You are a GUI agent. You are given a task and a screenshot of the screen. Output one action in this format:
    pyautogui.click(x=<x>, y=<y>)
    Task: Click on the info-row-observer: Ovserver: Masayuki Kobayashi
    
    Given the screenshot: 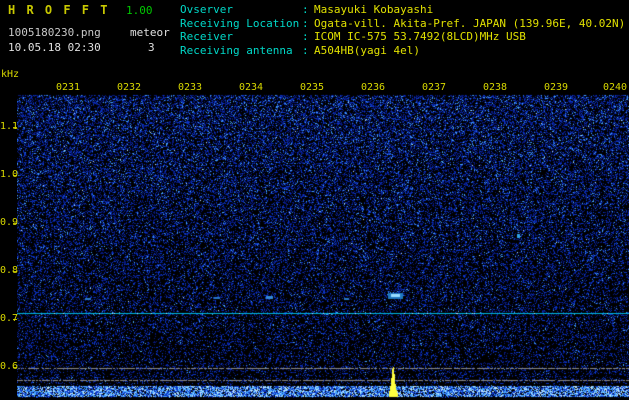 What is the action you would take?
    pyautogui.click(x=402, y=10)
    